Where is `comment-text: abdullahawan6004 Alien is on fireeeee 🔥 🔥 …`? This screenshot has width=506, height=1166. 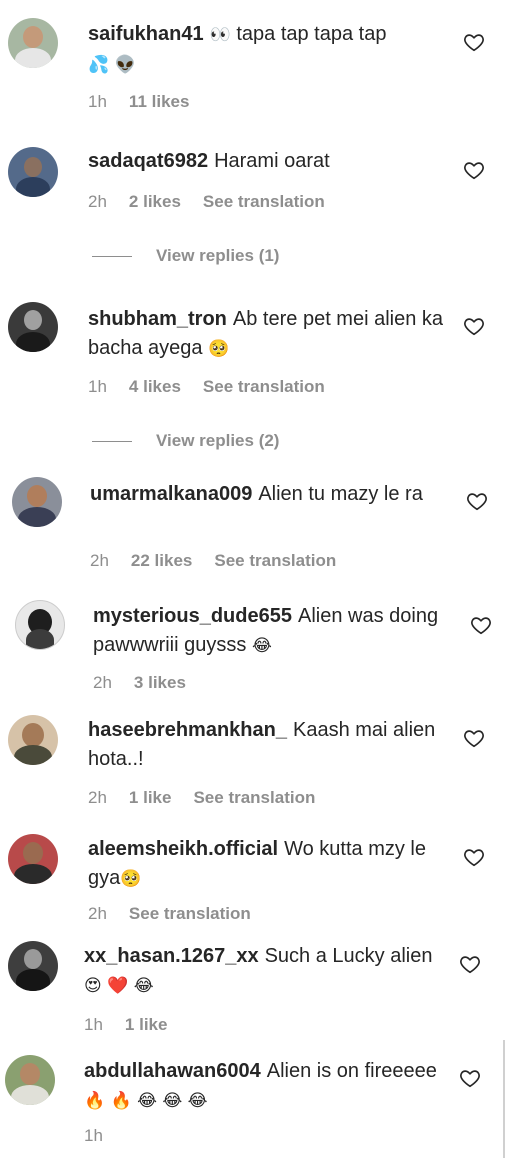
comment-text: abdullahawan6004 Alien is on fireeeee 🔥 🔥 … is located at coordinates (264, 1086).